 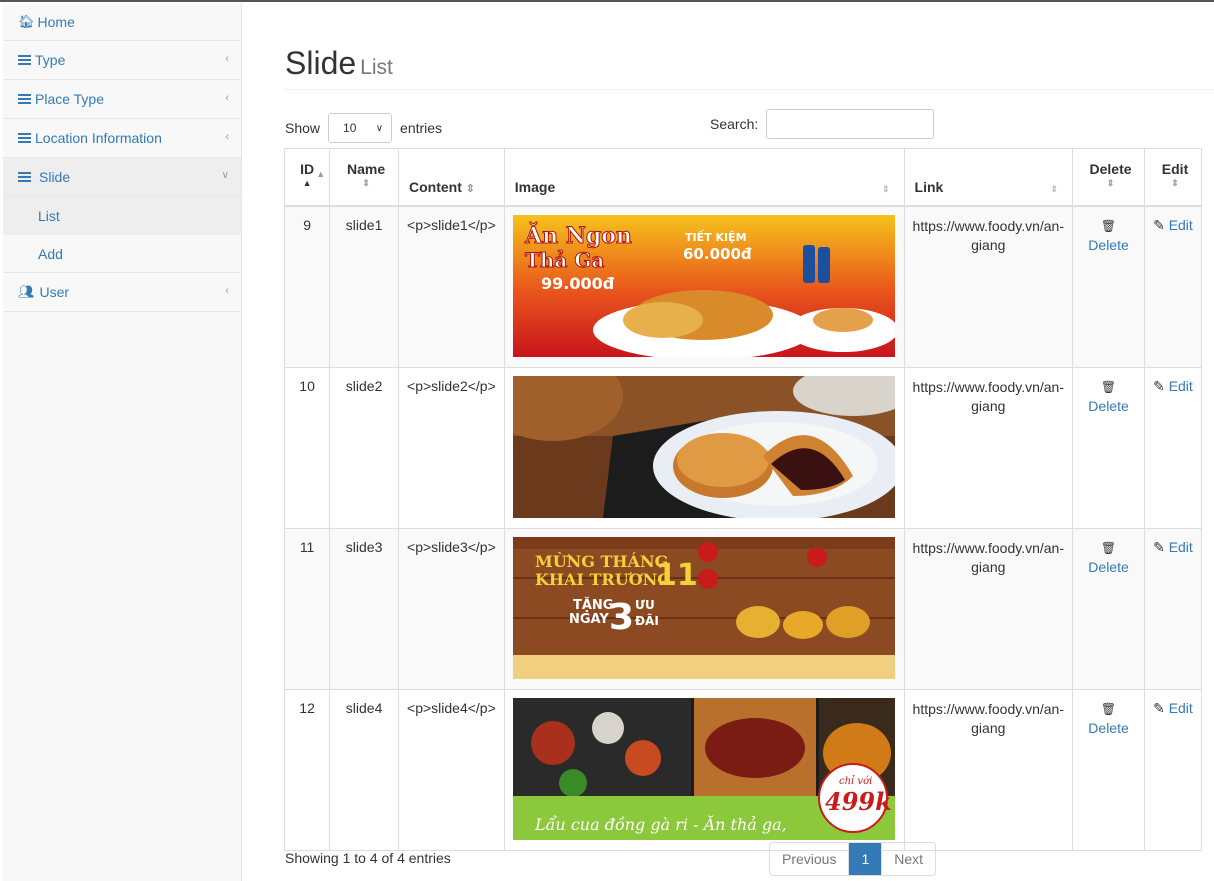 I want to click on column-header-id: ID ▲ ▲, so click(x=307, y=177).